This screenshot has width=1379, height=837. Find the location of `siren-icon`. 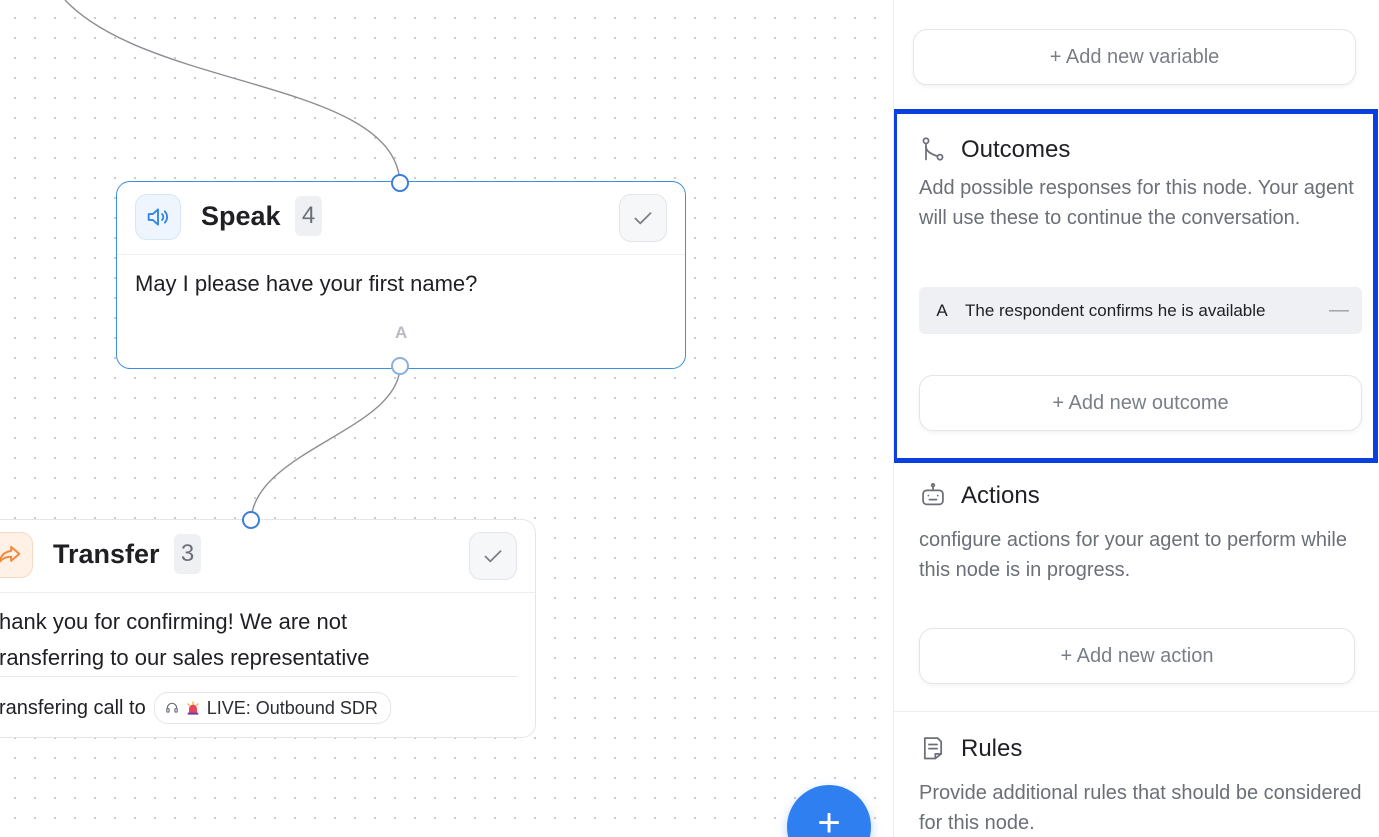

siren-icon is located at coordinates (193, 708).